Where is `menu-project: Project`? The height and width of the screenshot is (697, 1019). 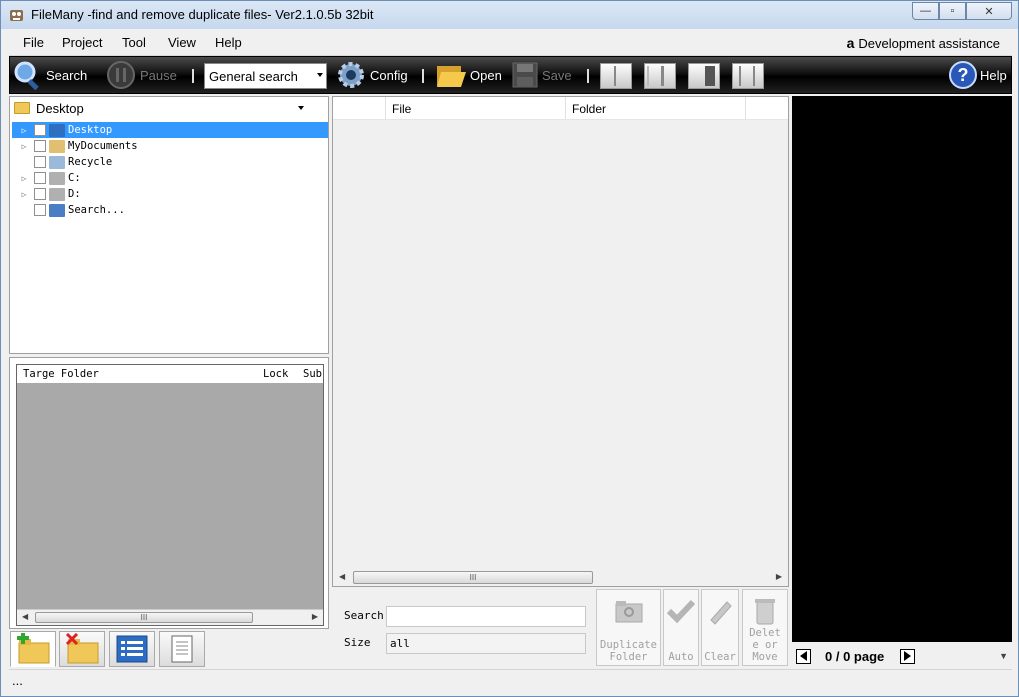
menu-project: Project is located at coordinates (82, 42).